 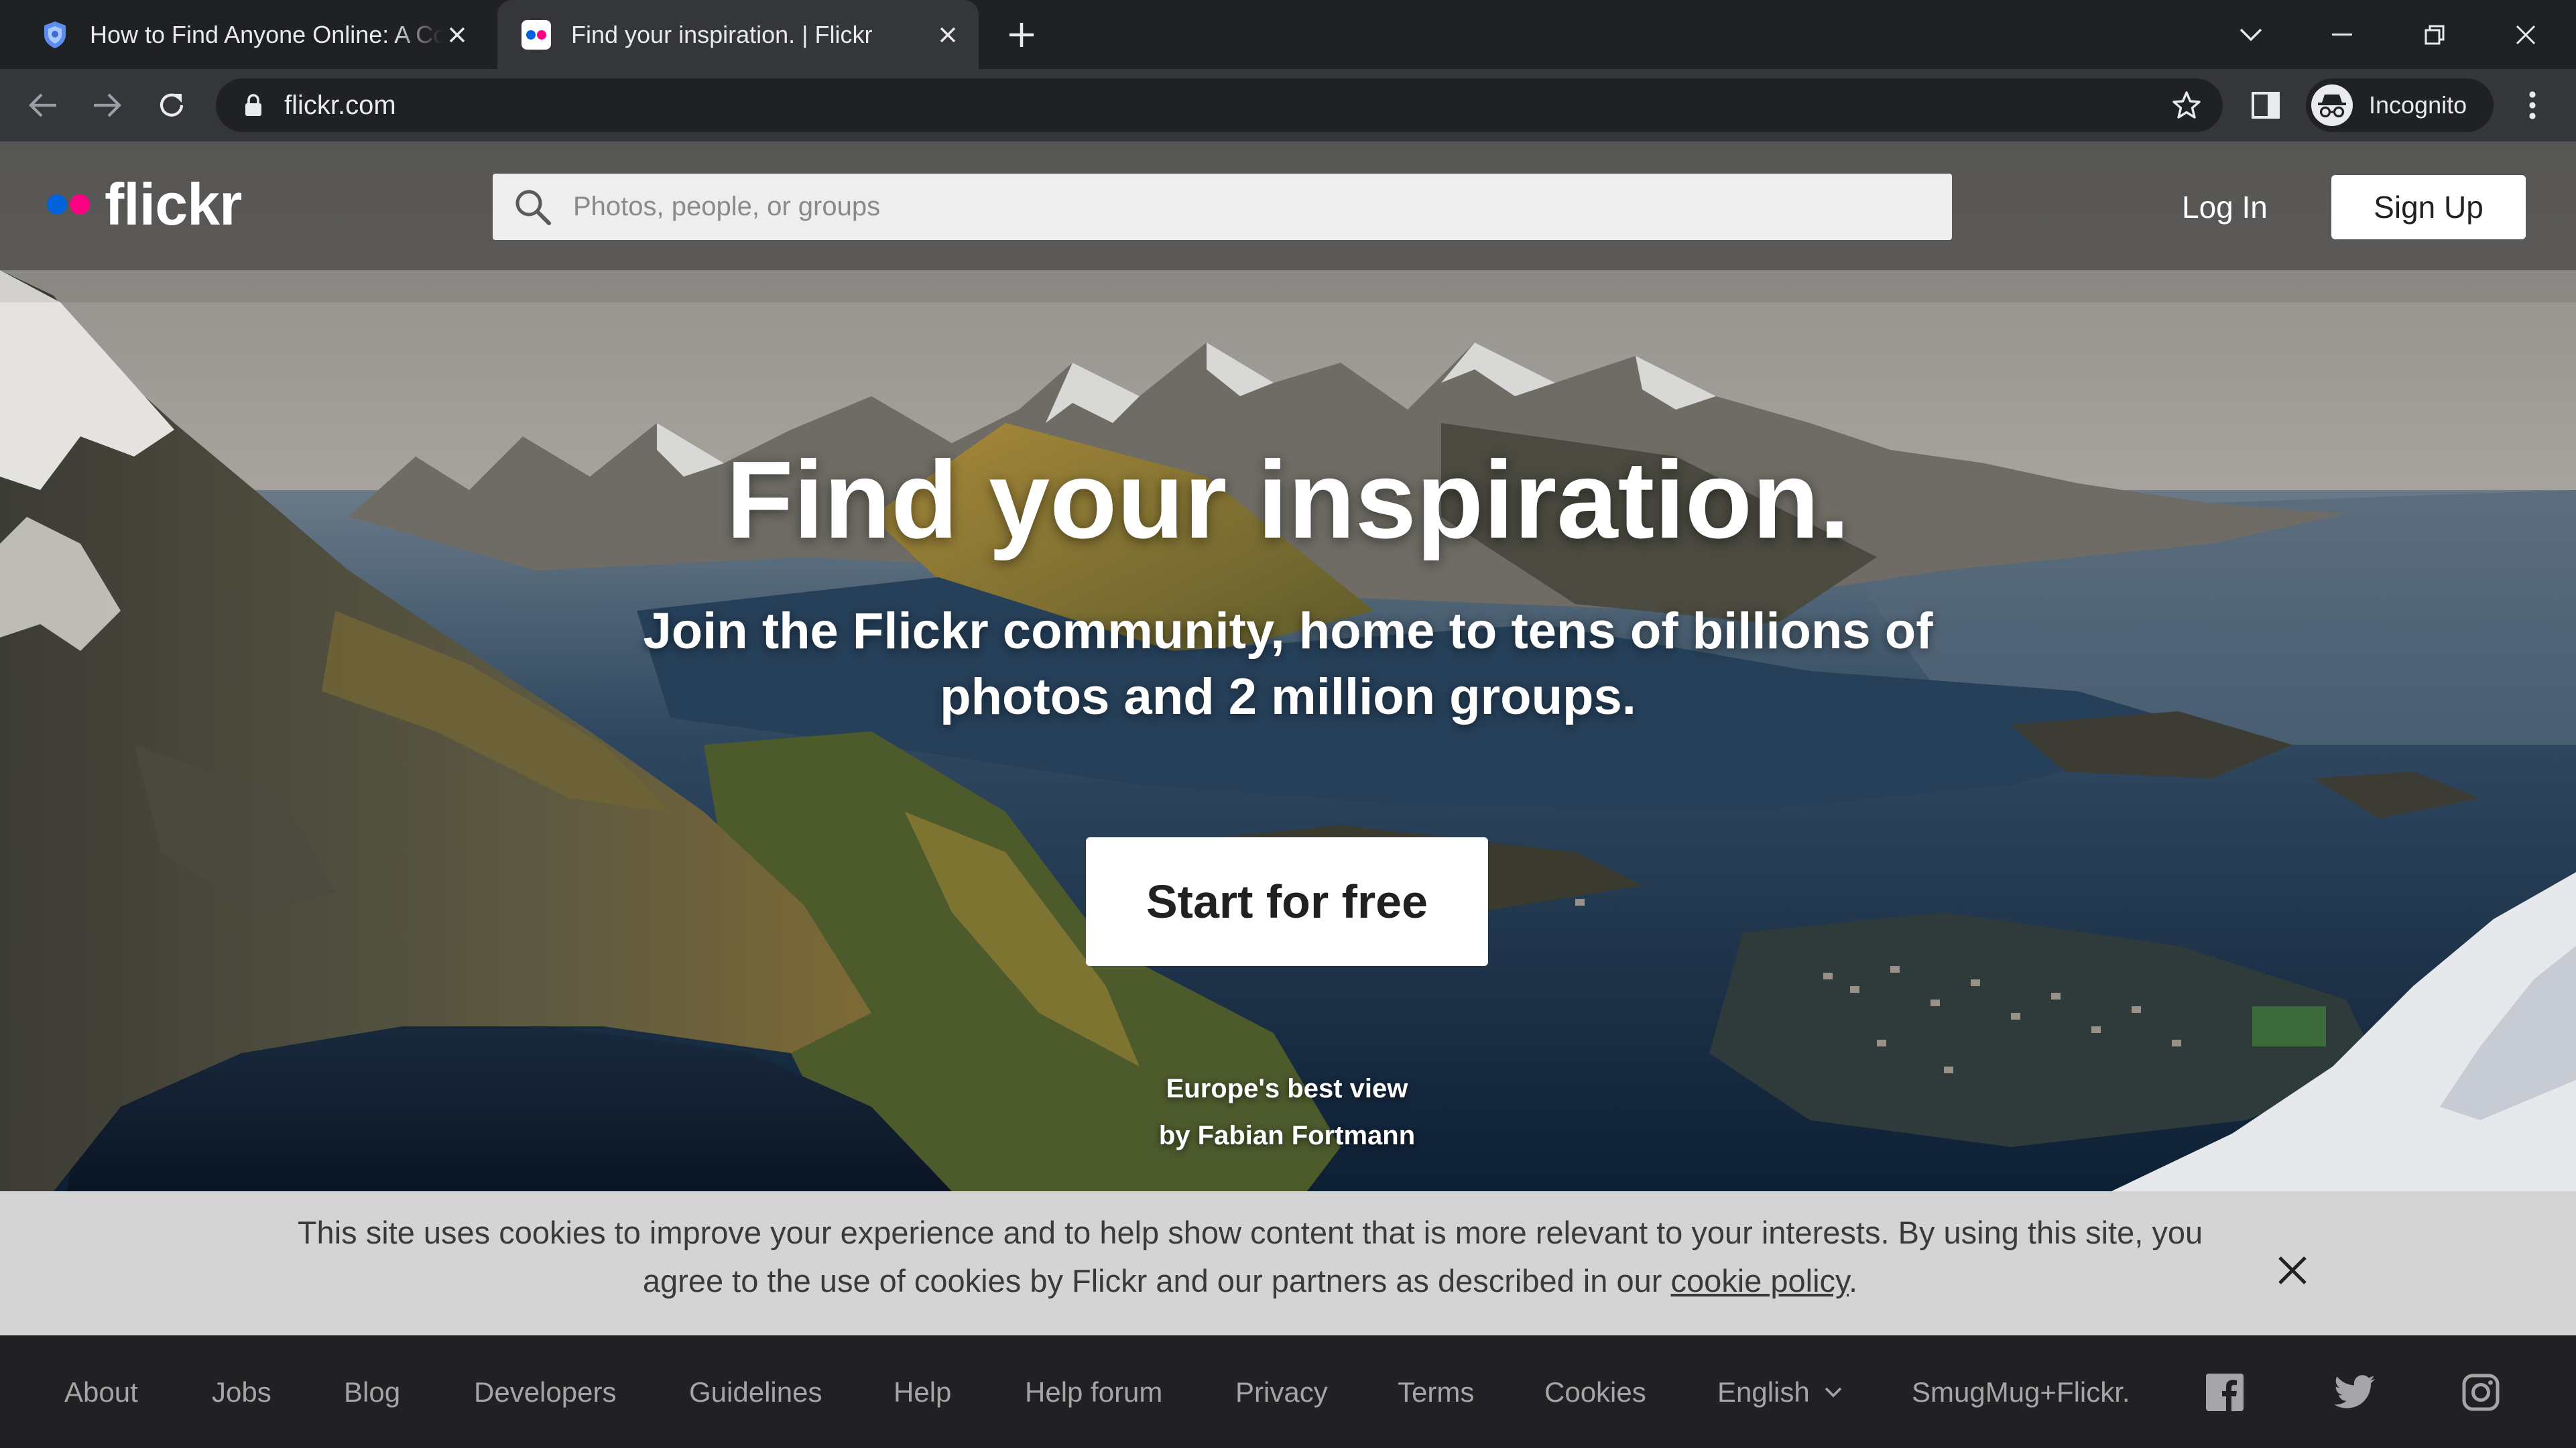 What do you see at coordinates (722, 34) in the screenshot?
I see `tab-title: Find your inspiration. | Flickr` at bounding box center [722, 34].